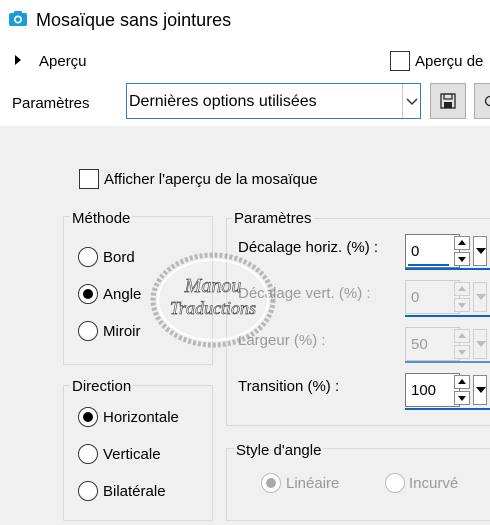  What do you see at coordinates (88, 491) in the screenshot?
I see `direction-radio-bilaterale` at bounding box center [88, 491].